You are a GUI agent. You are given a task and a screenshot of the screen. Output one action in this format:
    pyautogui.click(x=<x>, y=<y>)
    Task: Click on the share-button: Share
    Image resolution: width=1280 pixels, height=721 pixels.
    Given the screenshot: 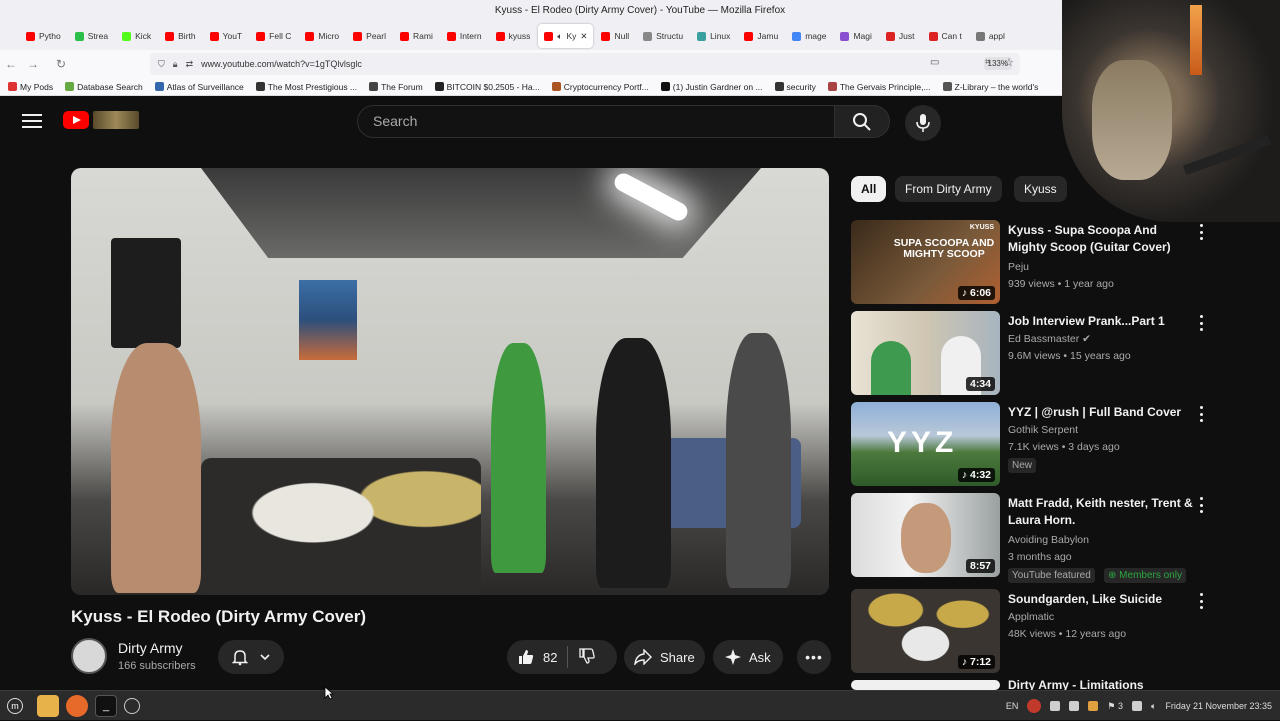 What is the action you would take?
    pyautogui.click(x=664, y=657)
    